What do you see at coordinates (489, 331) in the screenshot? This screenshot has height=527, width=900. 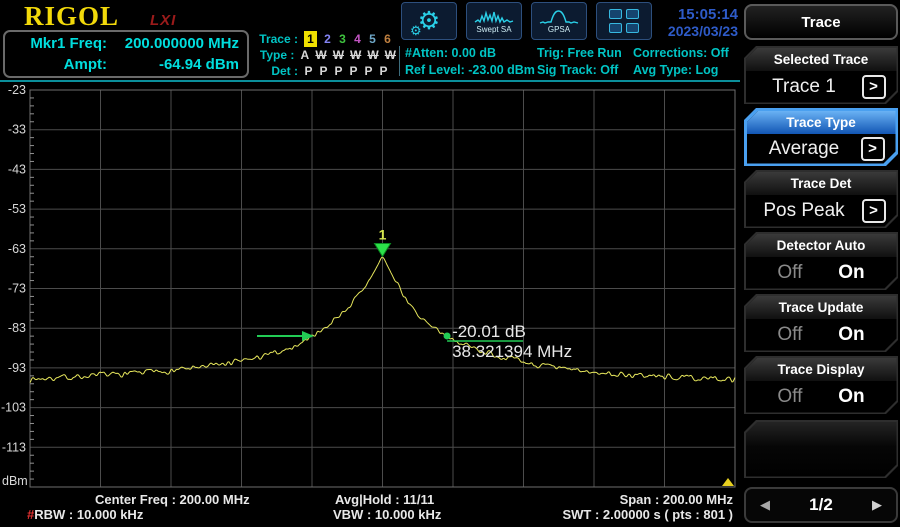 I see `ndb-delta-label: -20.01 dB` at bounding box center [489, 331].